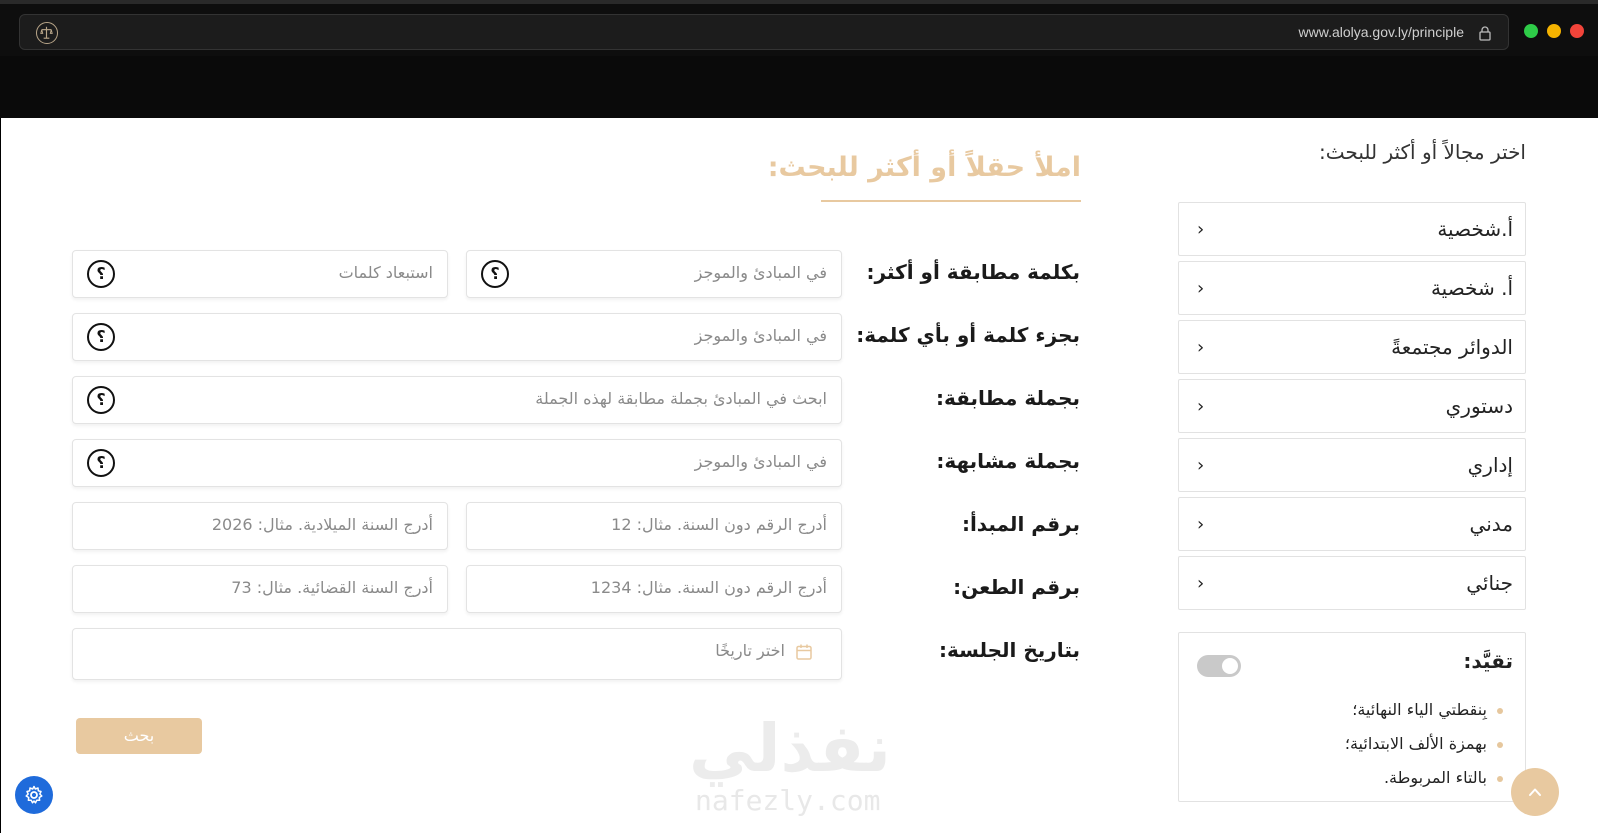  What do you see at coordinates (924, 167) in the screenshot?
I see `form-title: املأ حقلاً أو أكثر للبحث:` at bounding box center [924, 167].